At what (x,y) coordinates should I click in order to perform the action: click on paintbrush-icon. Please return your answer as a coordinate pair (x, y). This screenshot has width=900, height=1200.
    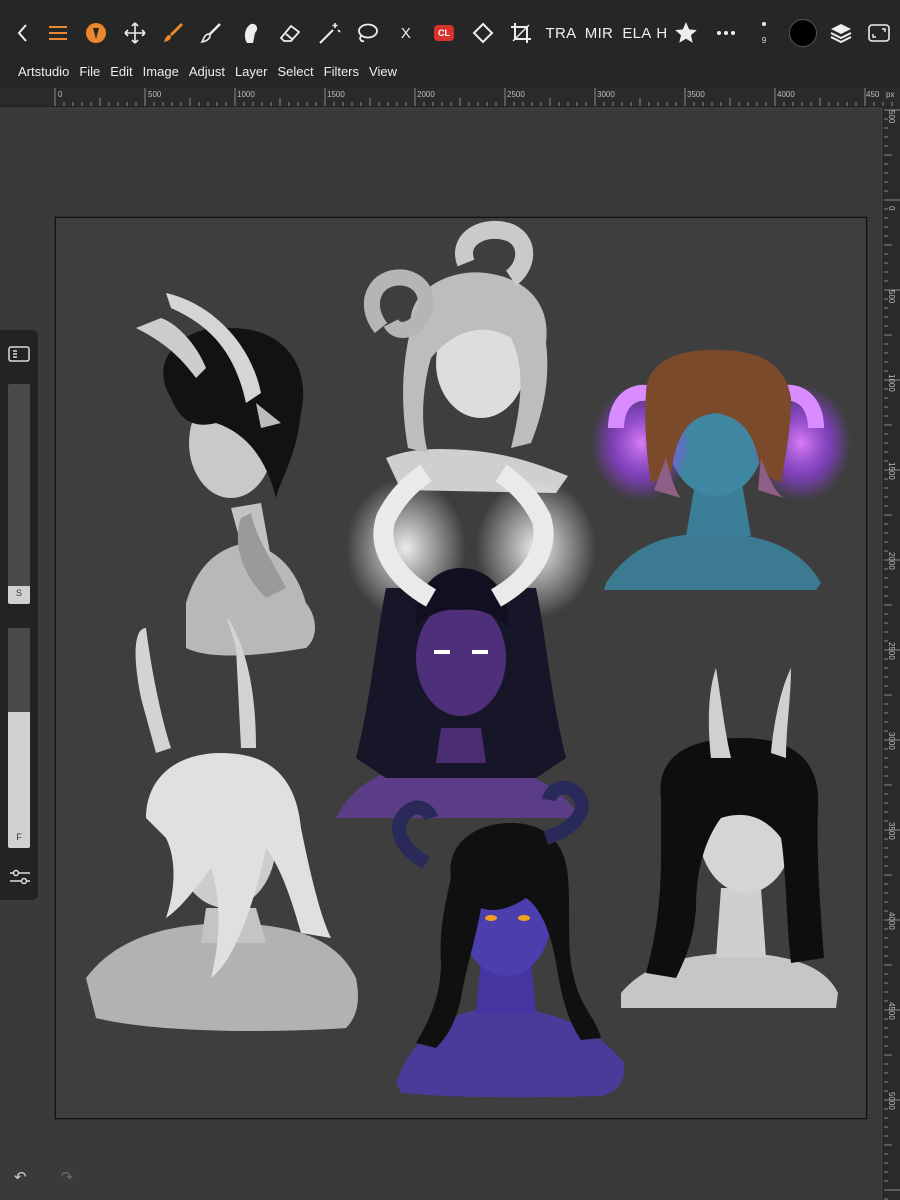
    Looking at the image, I should click on (174, 32).